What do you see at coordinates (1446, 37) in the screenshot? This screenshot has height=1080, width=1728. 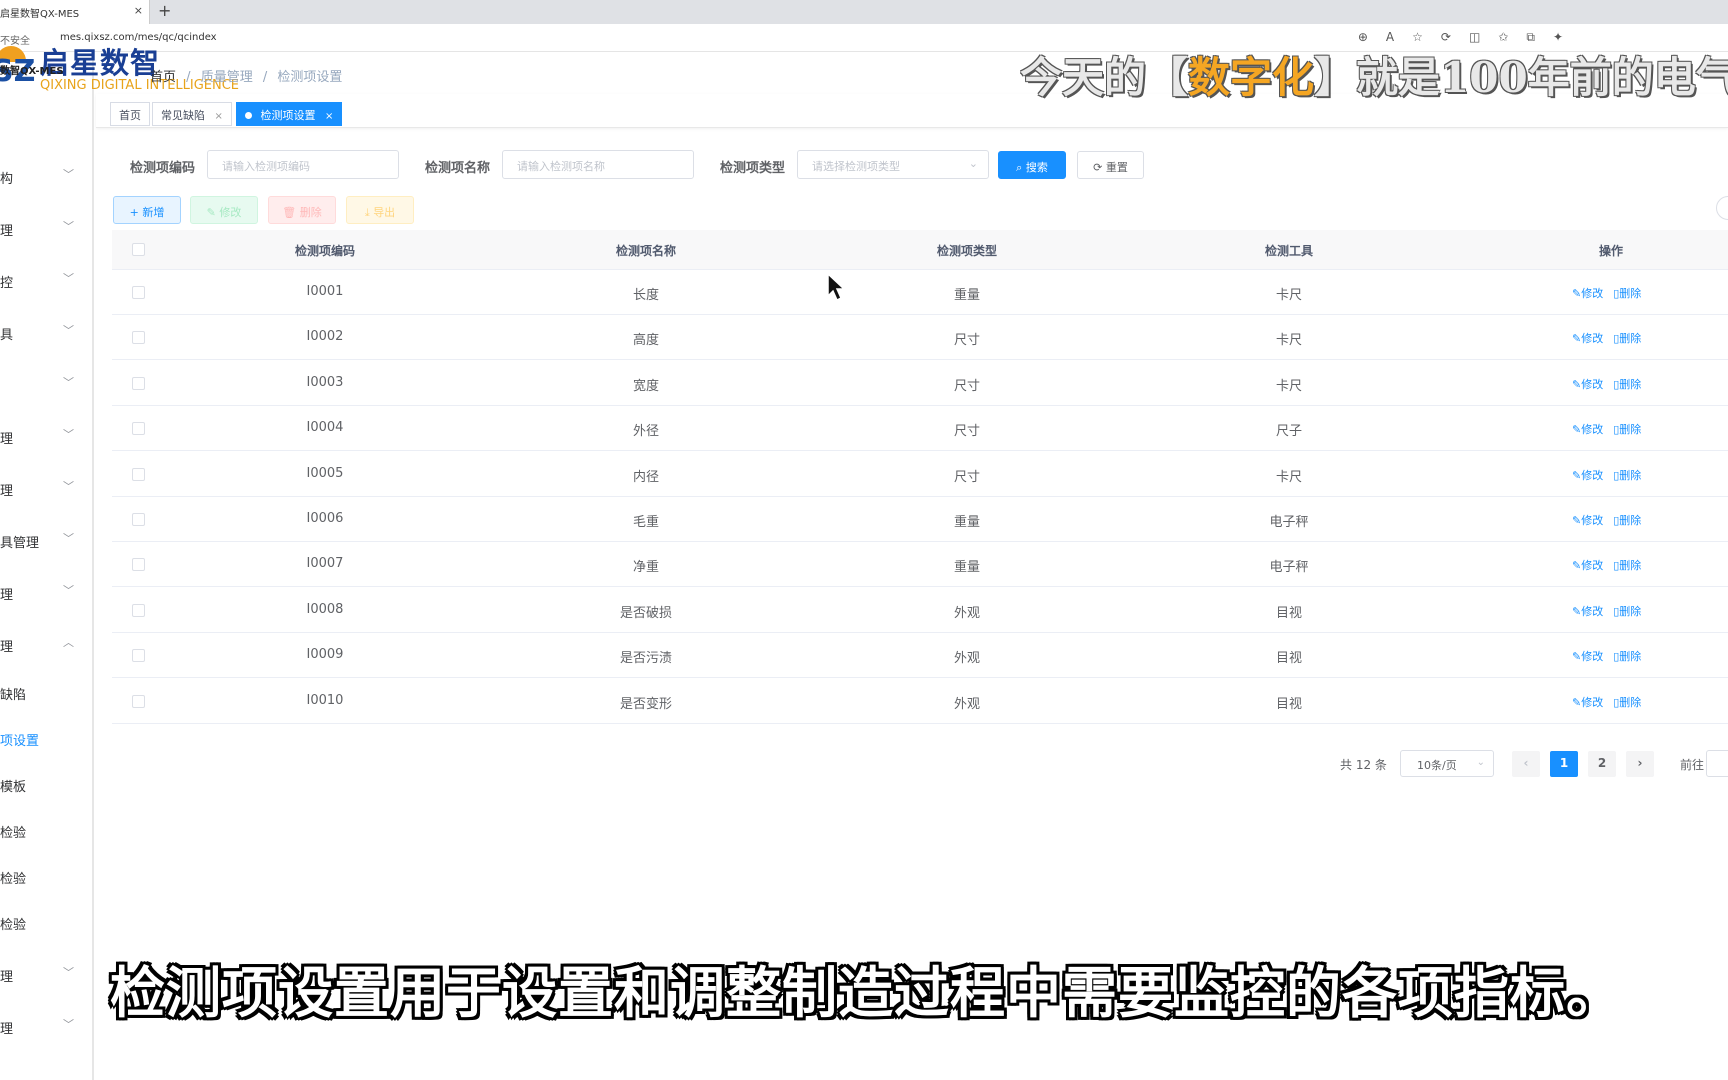 I see `refresh-icon: ⟳` at bounding box center [1446, 37].